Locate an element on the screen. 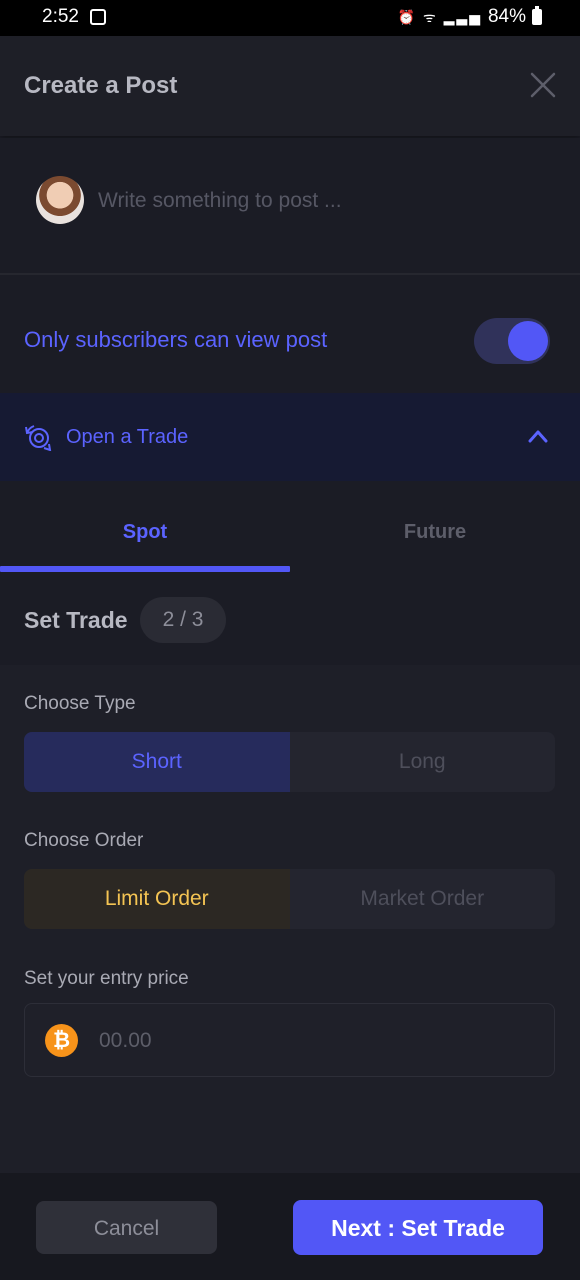  battery-percent: 84% is located at coordinates (506, 16).